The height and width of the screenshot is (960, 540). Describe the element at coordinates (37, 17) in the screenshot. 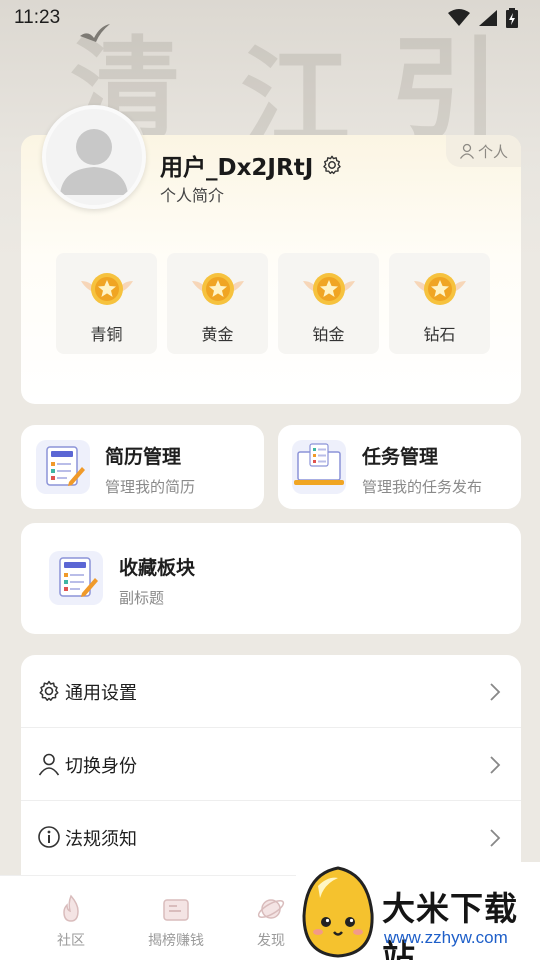

I see `status-time: 11:23` at that location.